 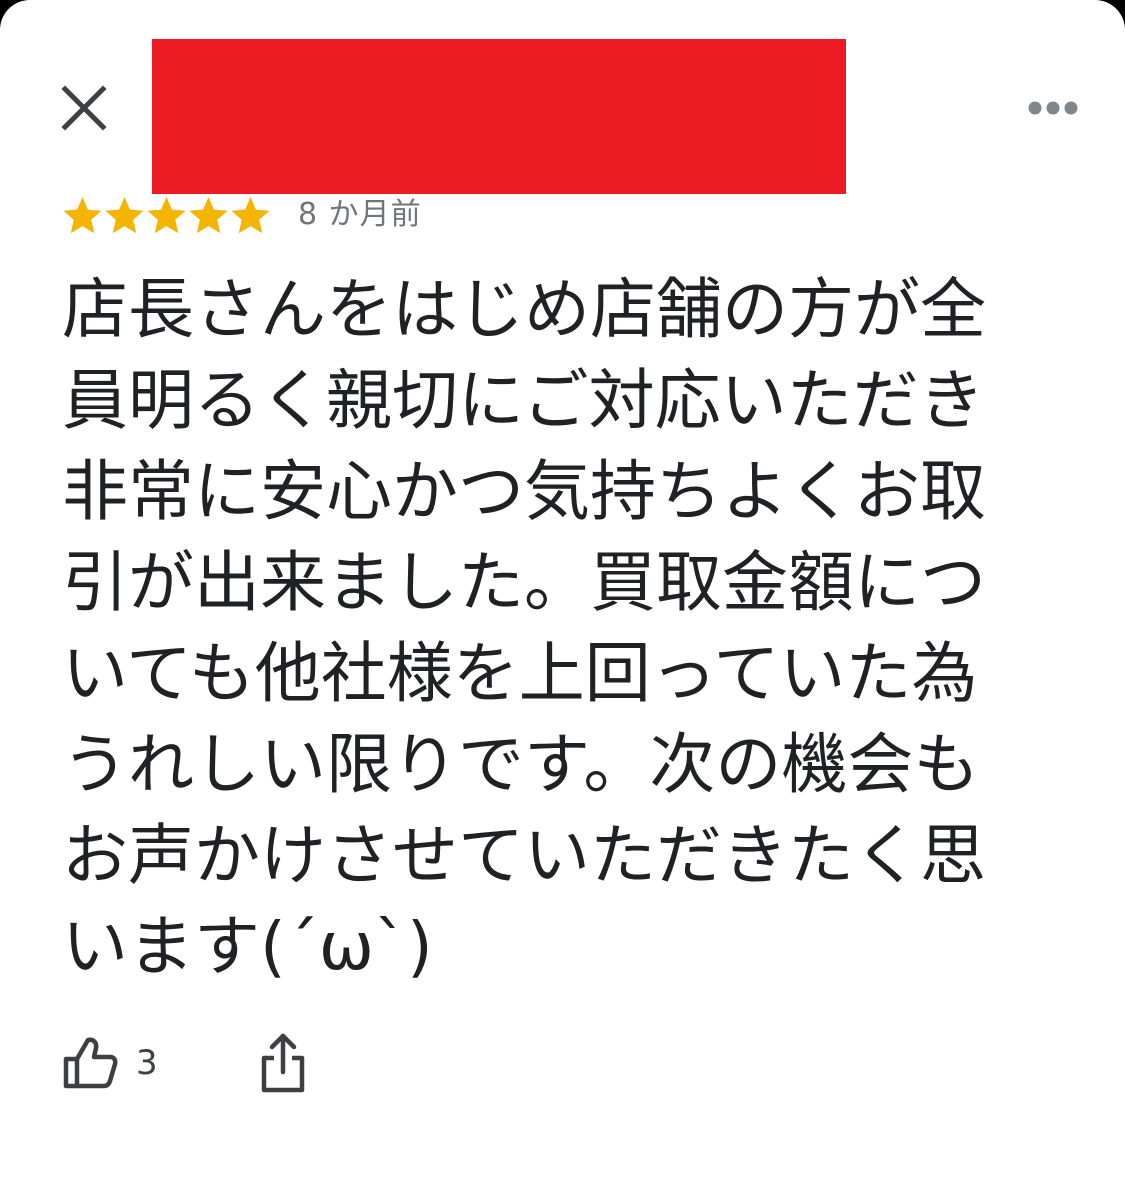 What do you see at coordinates (499, 116) in the screenshot?
I see `redacted-reviewer-name` at bounding box center [499, 116].